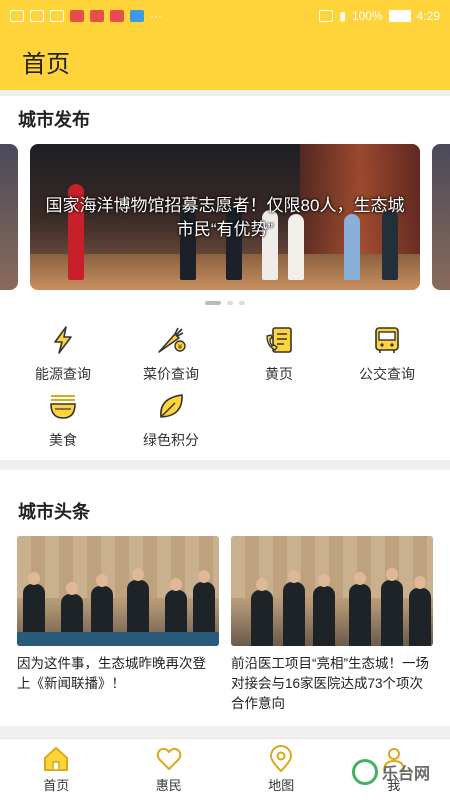  What do you see at coordinates (330, 683) in the screenshot?
I see `news-title: 前沿医工项目“亮相”生态城！一场对接会与16家医院达成73个项次合作意向` at bounding box center [330, 683].